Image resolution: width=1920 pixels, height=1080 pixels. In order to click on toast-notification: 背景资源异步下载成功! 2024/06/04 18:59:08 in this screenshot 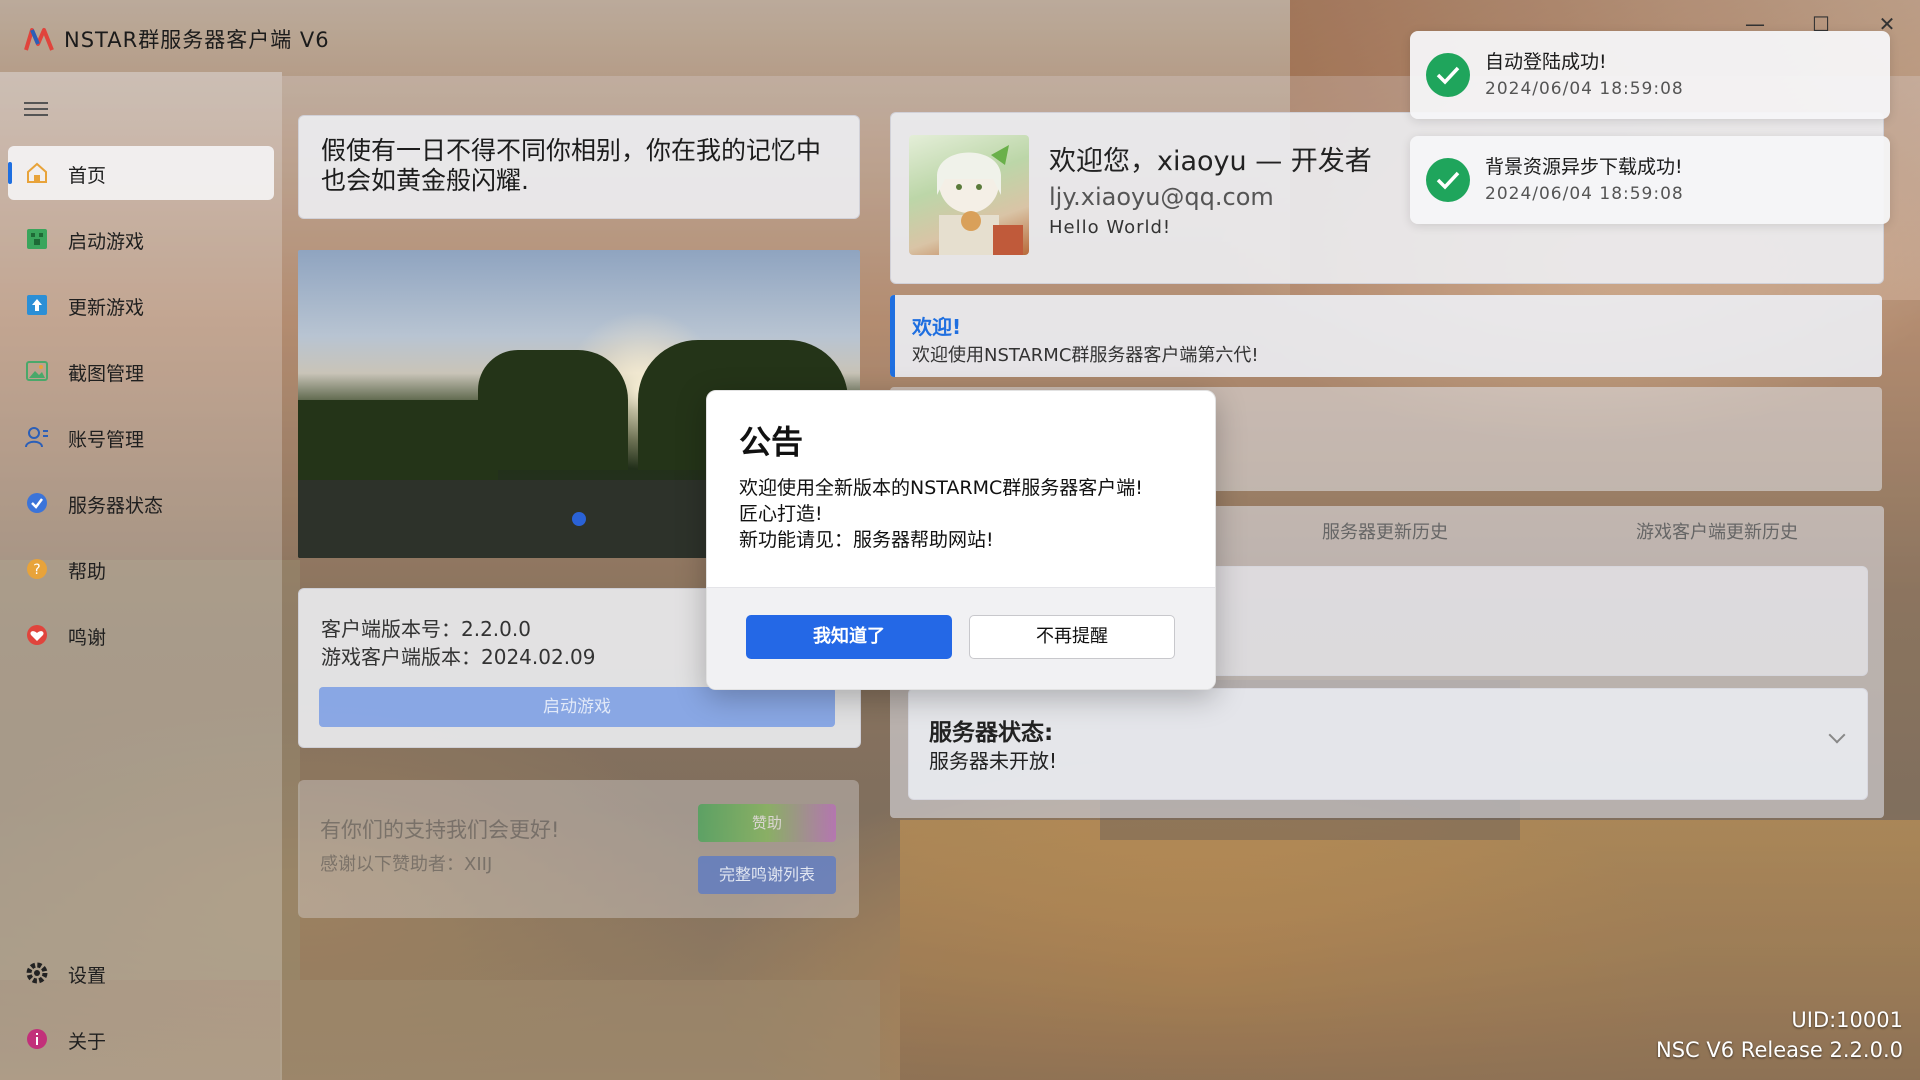, I will do `click(1650, 180)`.